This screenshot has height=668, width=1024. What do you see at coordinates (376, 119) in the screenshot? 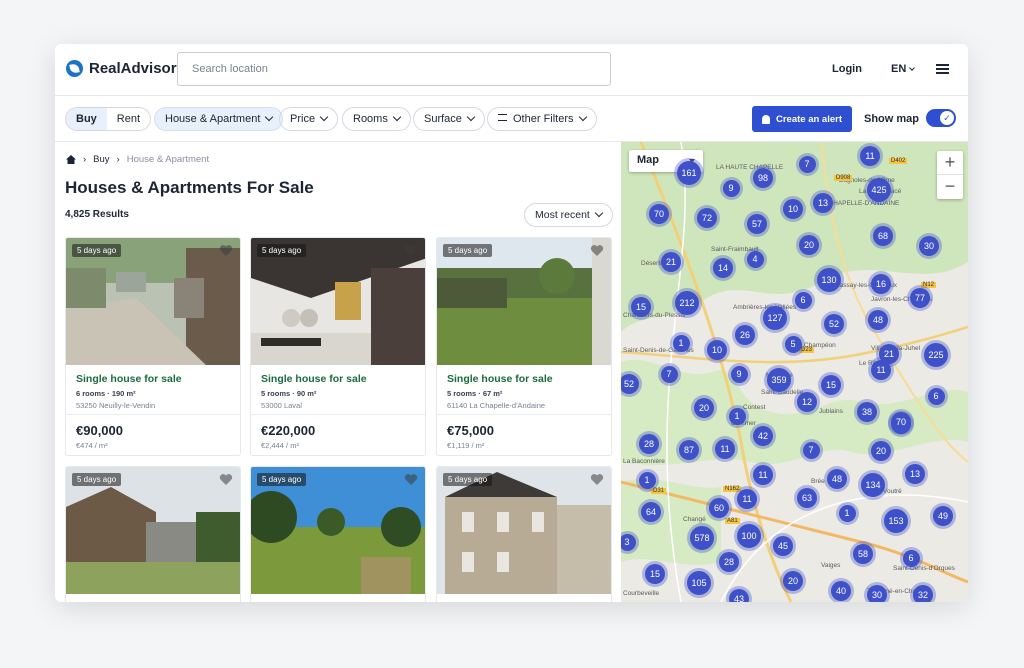
I see `rooms-filter: Rooms` at bounding box center [376, 119].